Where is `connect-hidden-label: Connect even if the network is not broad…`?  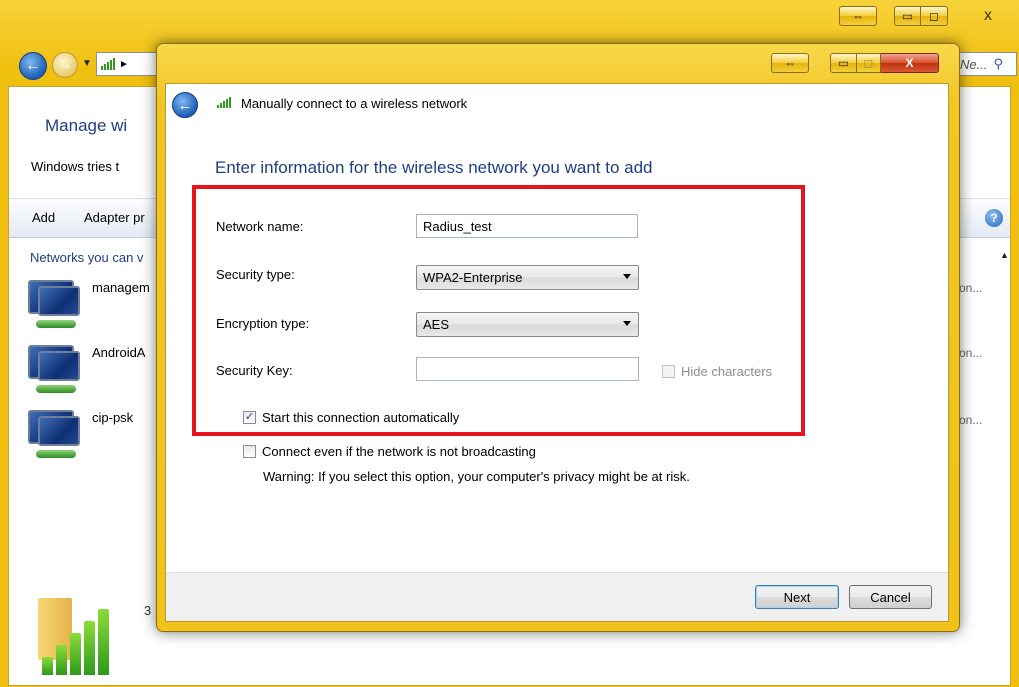
connect-hidden-label: Connect even if the network is not broad… is located at coordinates (399, 451).